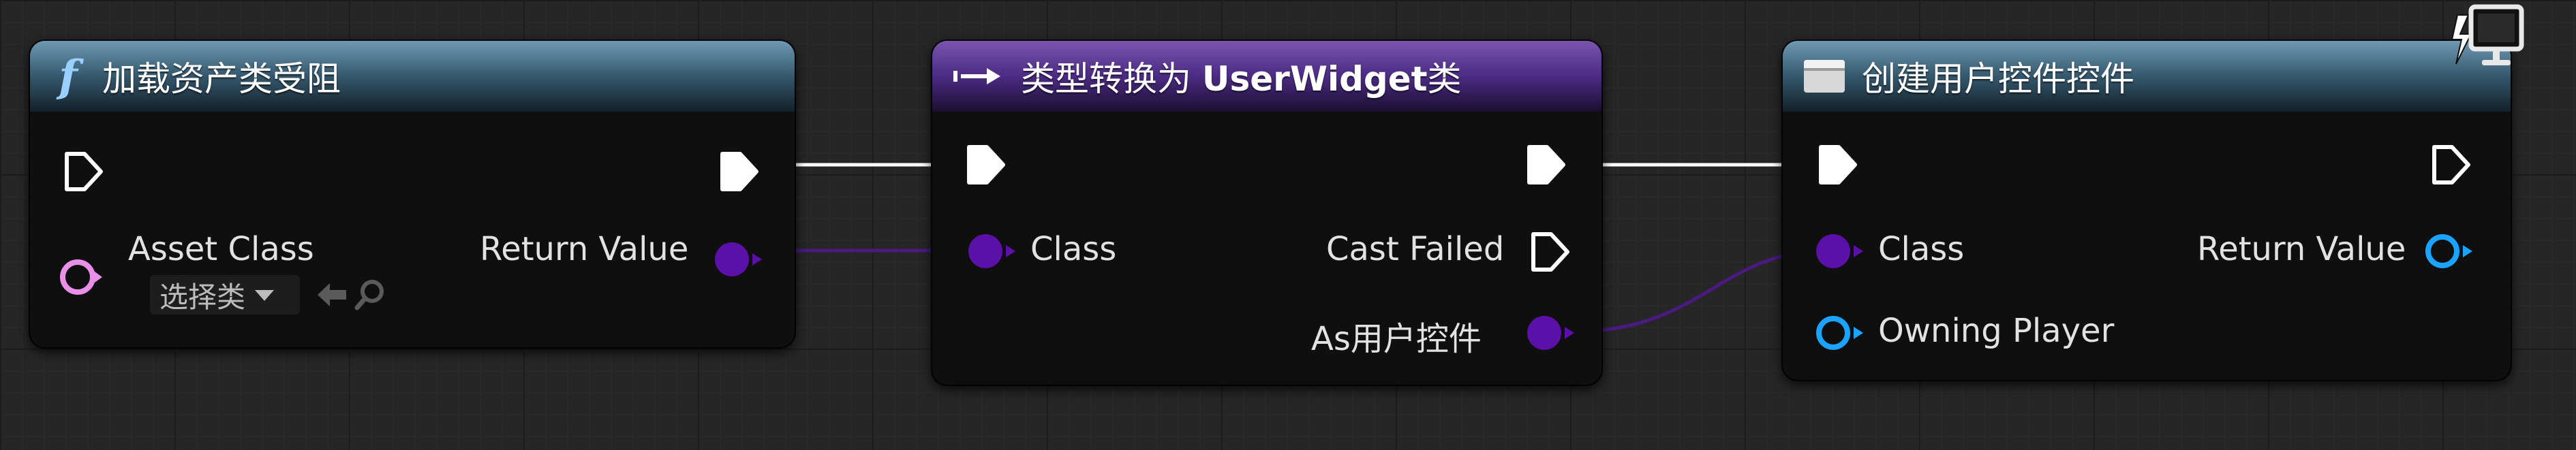 This screenshot has height=450, width=2576. I want to click on node-title: 创建用户控件控件, so click(1998, 79).